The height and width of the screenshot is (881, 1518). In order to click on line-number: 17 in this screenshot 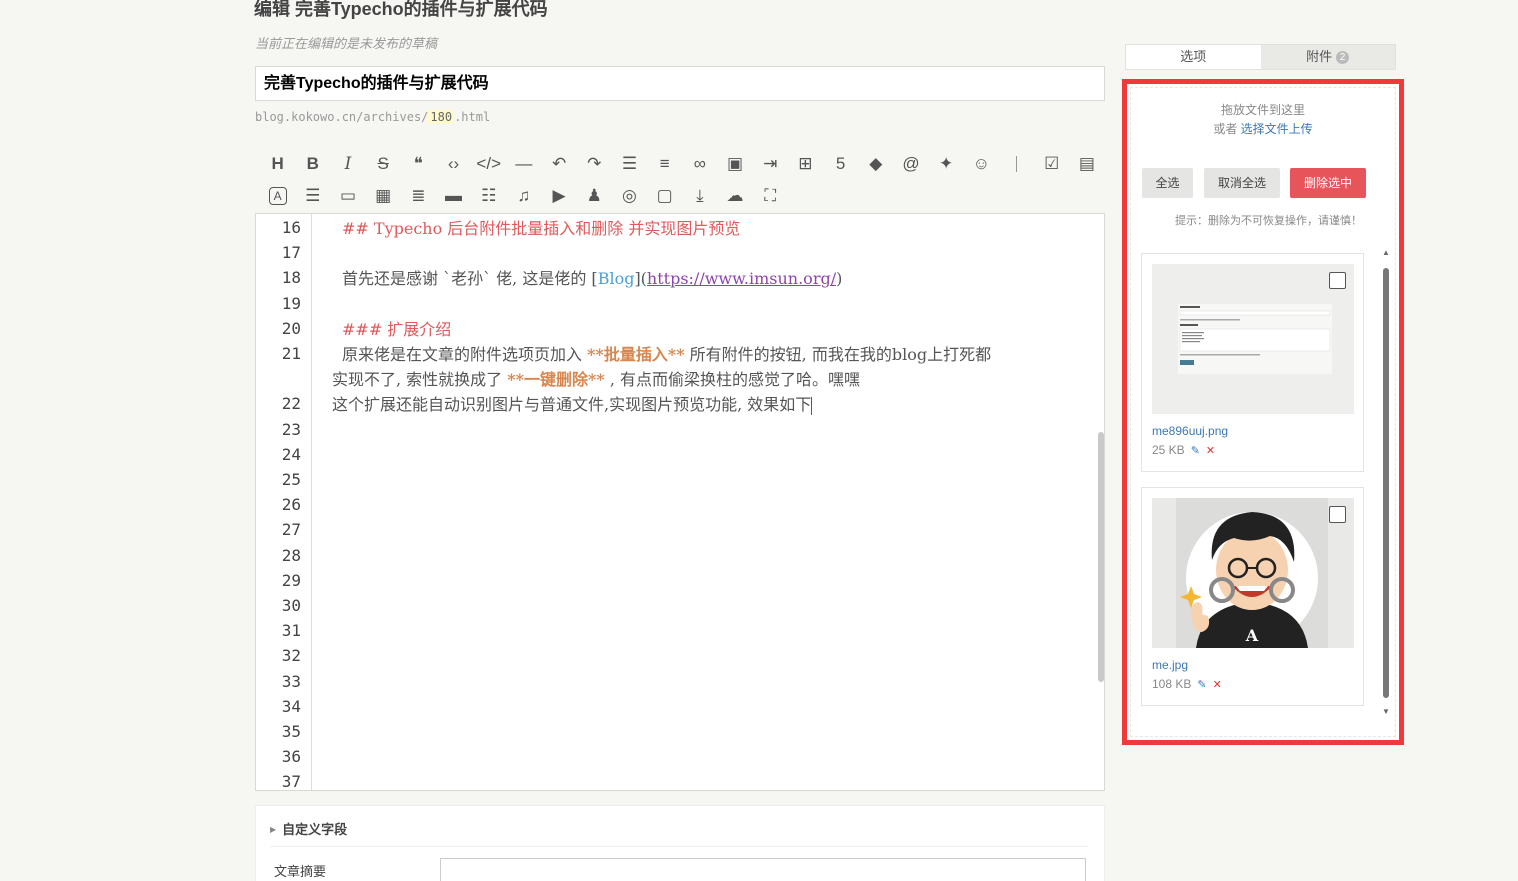, I will do `click(291, 253)`.